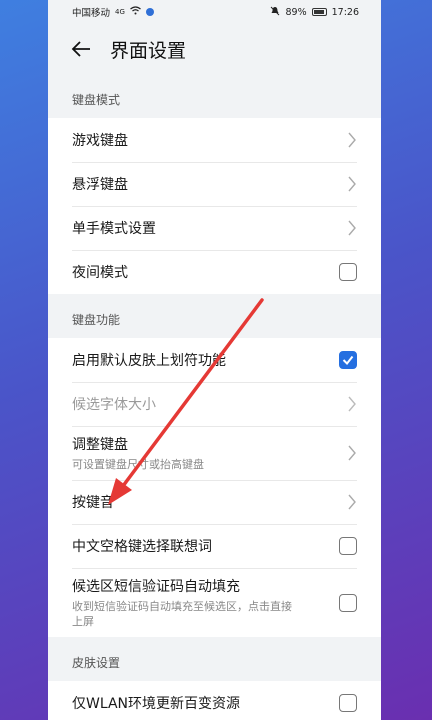 This screenshot has width=432, height=720. What do you see at coordinates (120, 12) in the screenshot?
I see `signal-icon: 4G` at bounding box center [120, 12].